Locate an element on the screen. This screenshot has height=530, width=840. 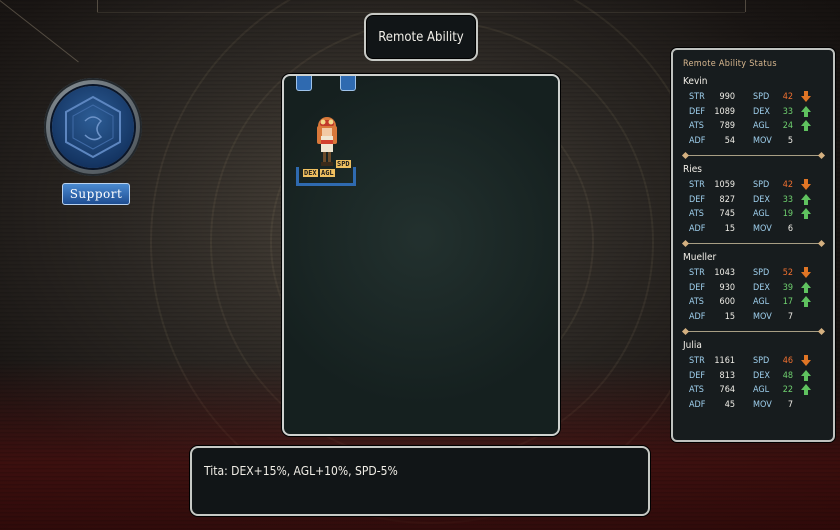
stat-value-dex: 39 is located at coordinates (787, 287).